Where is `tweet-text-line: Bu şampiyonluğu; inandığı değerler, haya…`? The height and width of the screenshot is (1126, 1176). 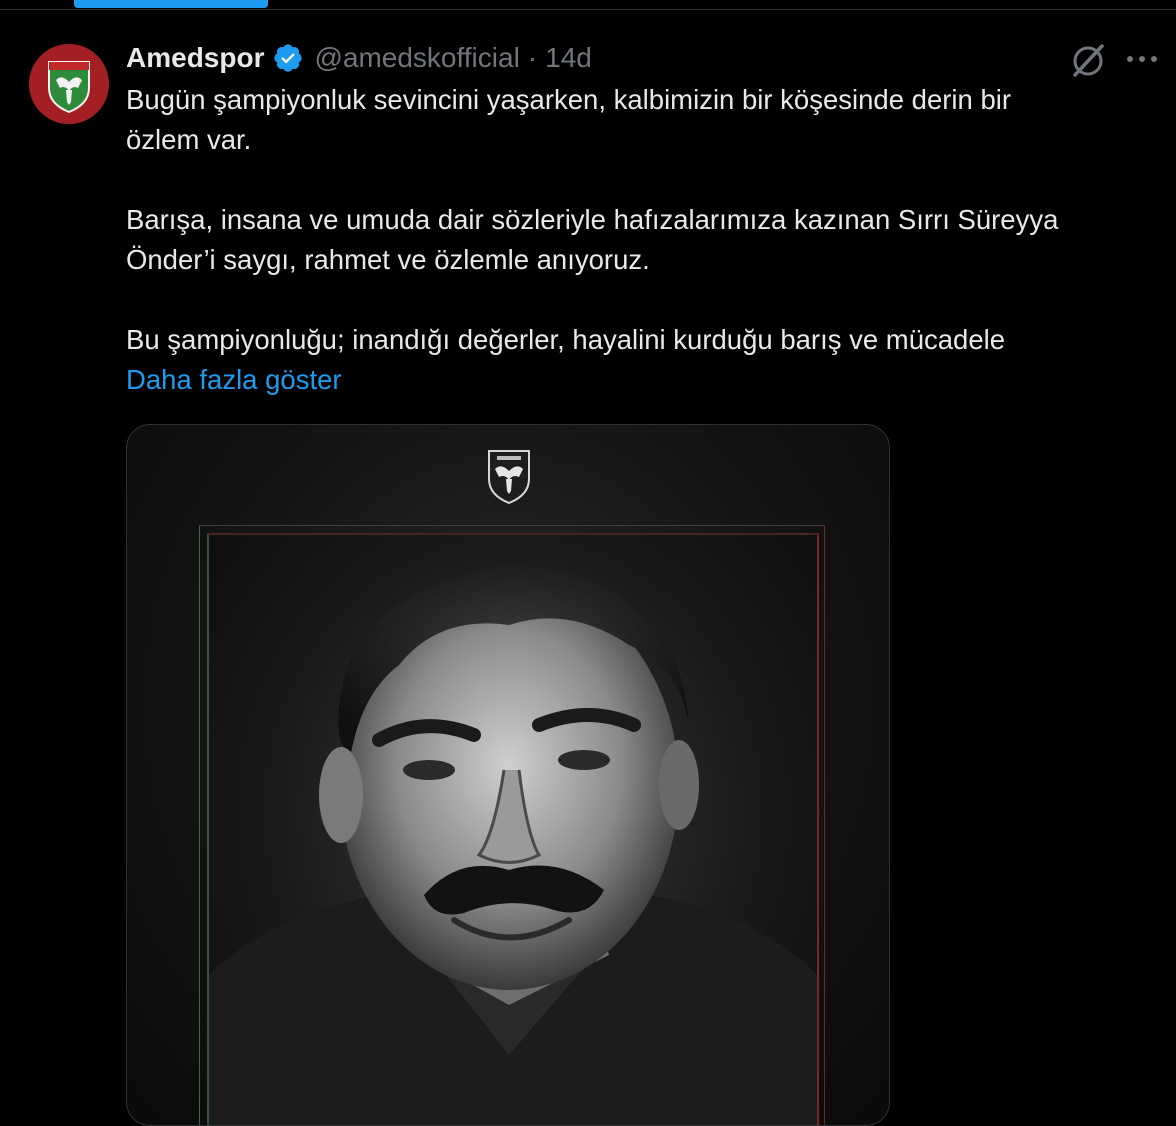
tweet-text-line: Bu şampiyonluğu; inandığı değerler, haya… is located at coordinates (566, 339).